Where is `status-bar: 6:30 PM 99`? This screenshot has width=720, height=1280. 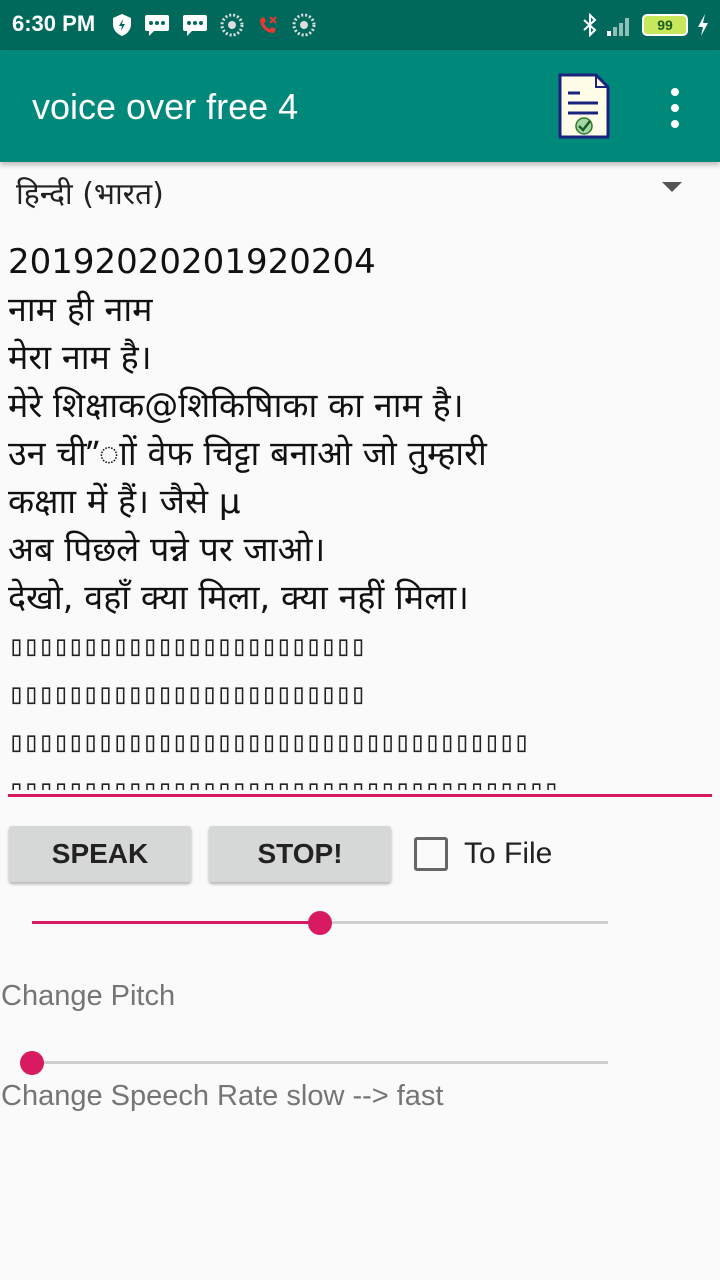 status-bar: 6:30 PM 99 is located at coordinates (360, 25).